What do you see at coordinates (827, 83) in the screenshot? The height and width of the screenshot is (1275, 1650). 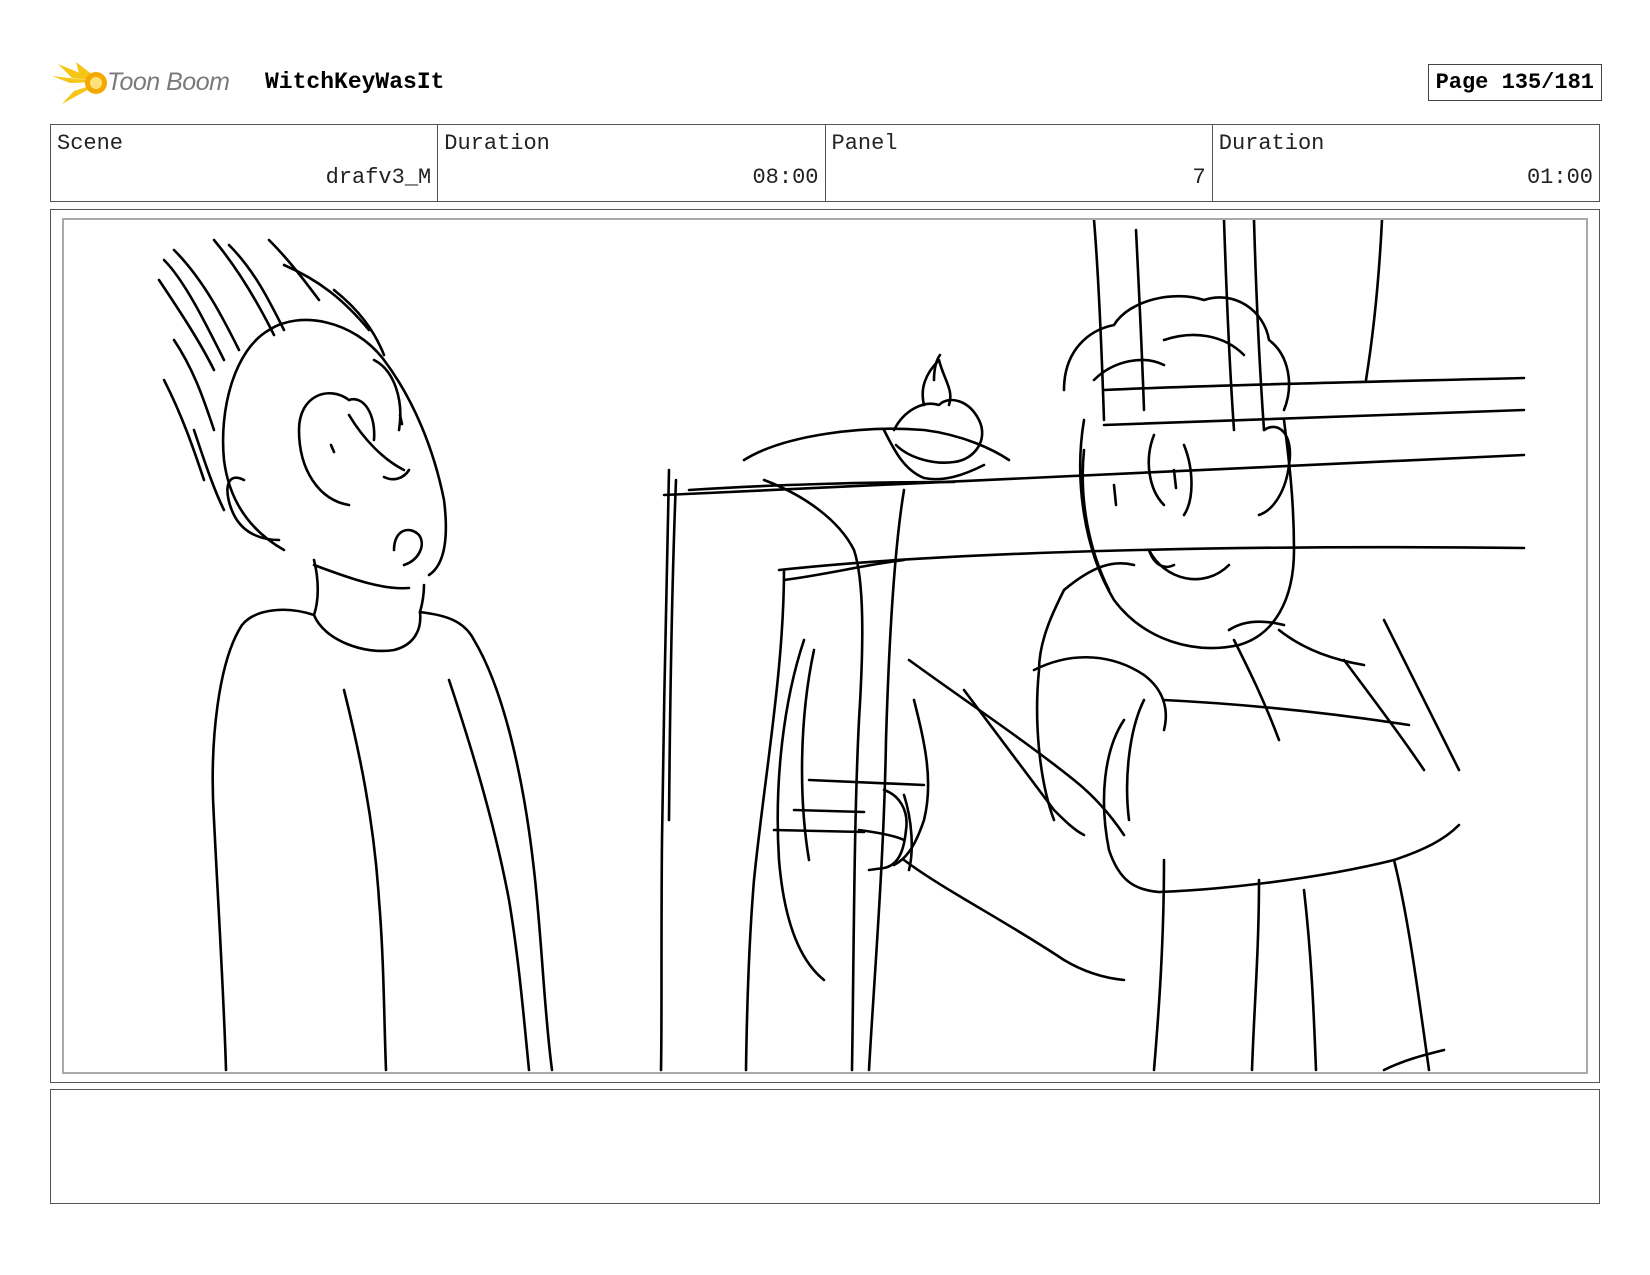 I see `page-header: Toon Boom WitchKeyWasIt Page 135/181` at bounding box center [827, 83].